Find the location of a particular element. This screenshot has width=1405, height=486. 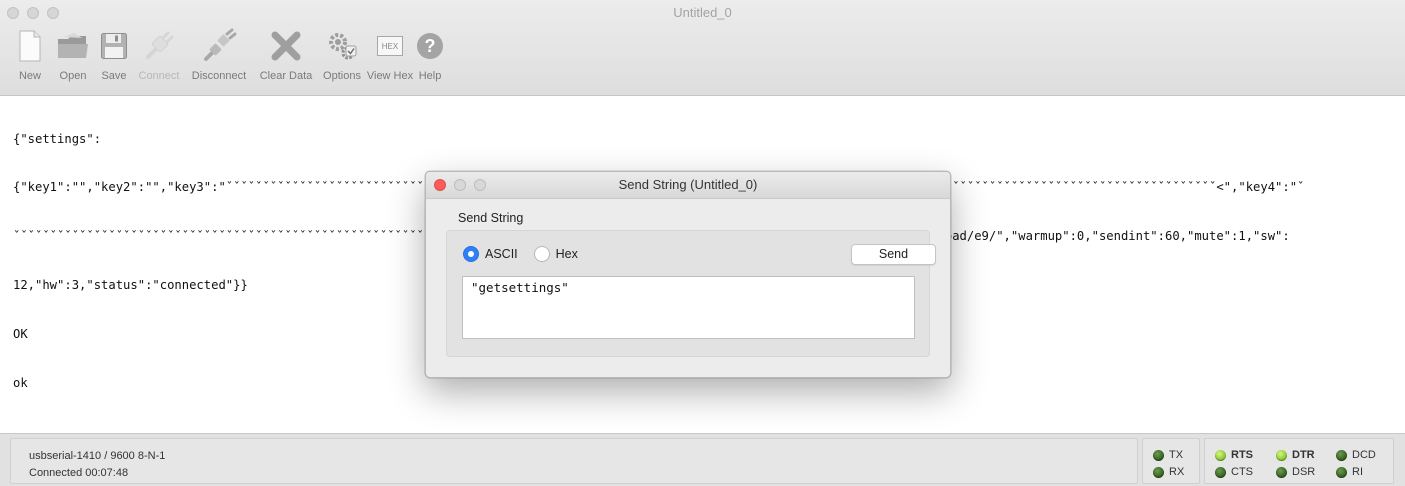

disconnect-label: Disconnect is located at coordinates (219, 76).